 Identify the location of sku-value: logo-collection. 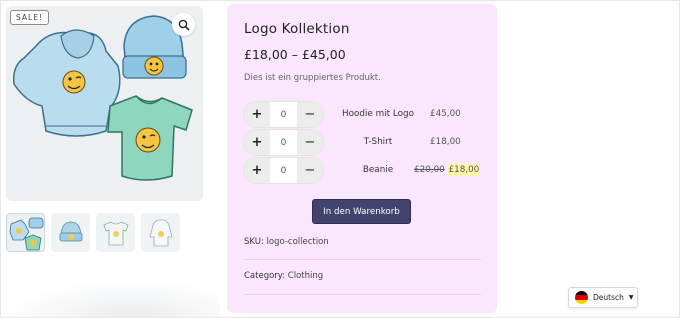
(297, 242).